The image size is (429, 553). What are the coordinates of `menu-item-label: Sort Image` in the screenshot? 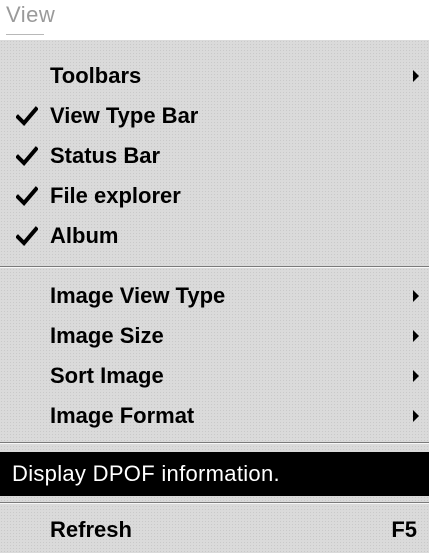 It's located at (107, 375).